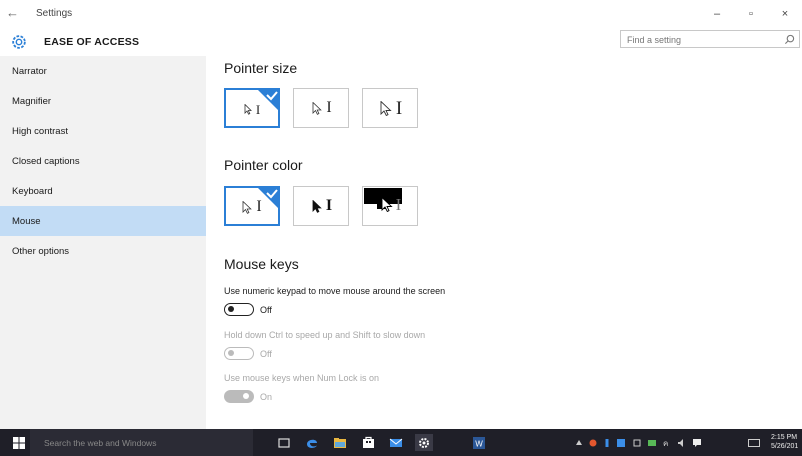 This screenshot has height=456, width=802. Describe the element at coordinates (103, 161) in the screenshot. I see `sidebar-item-closed-captions: Closed captions` at that location.